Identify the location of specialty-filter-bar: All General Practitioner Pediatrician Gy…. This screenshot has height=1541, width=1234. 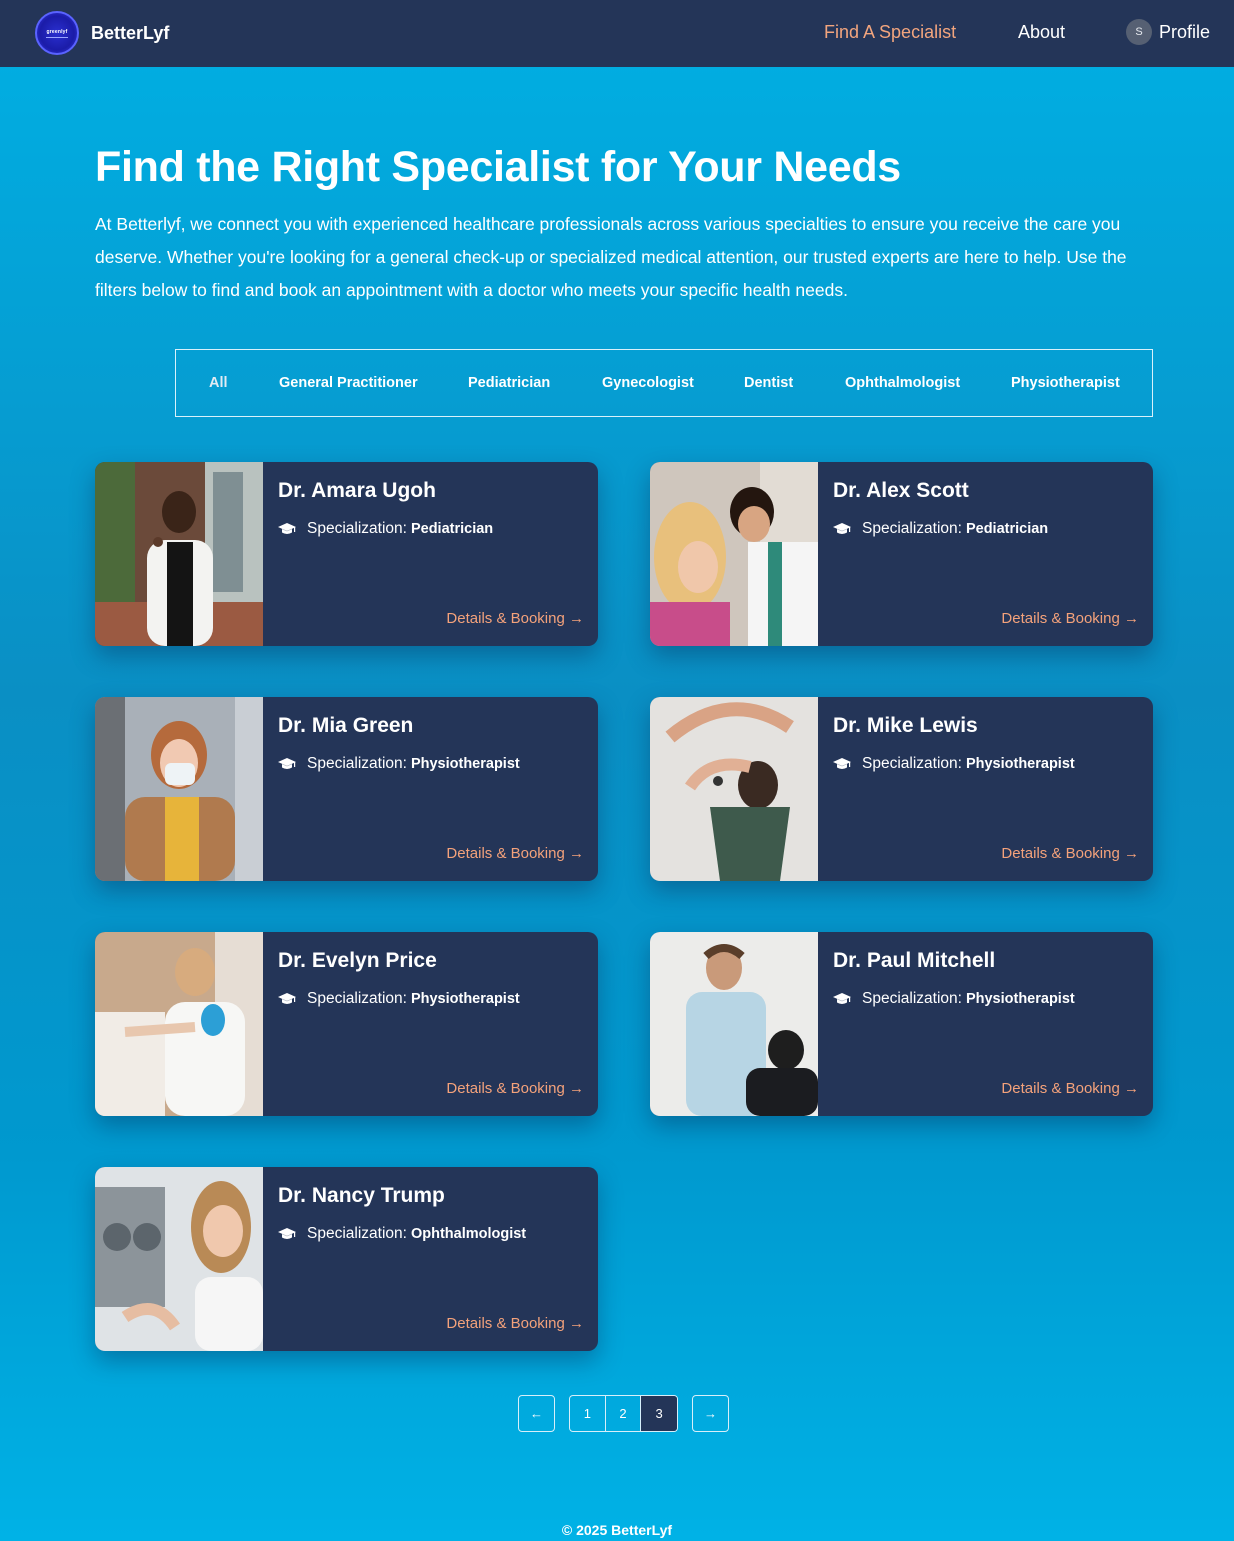
(664, 383).